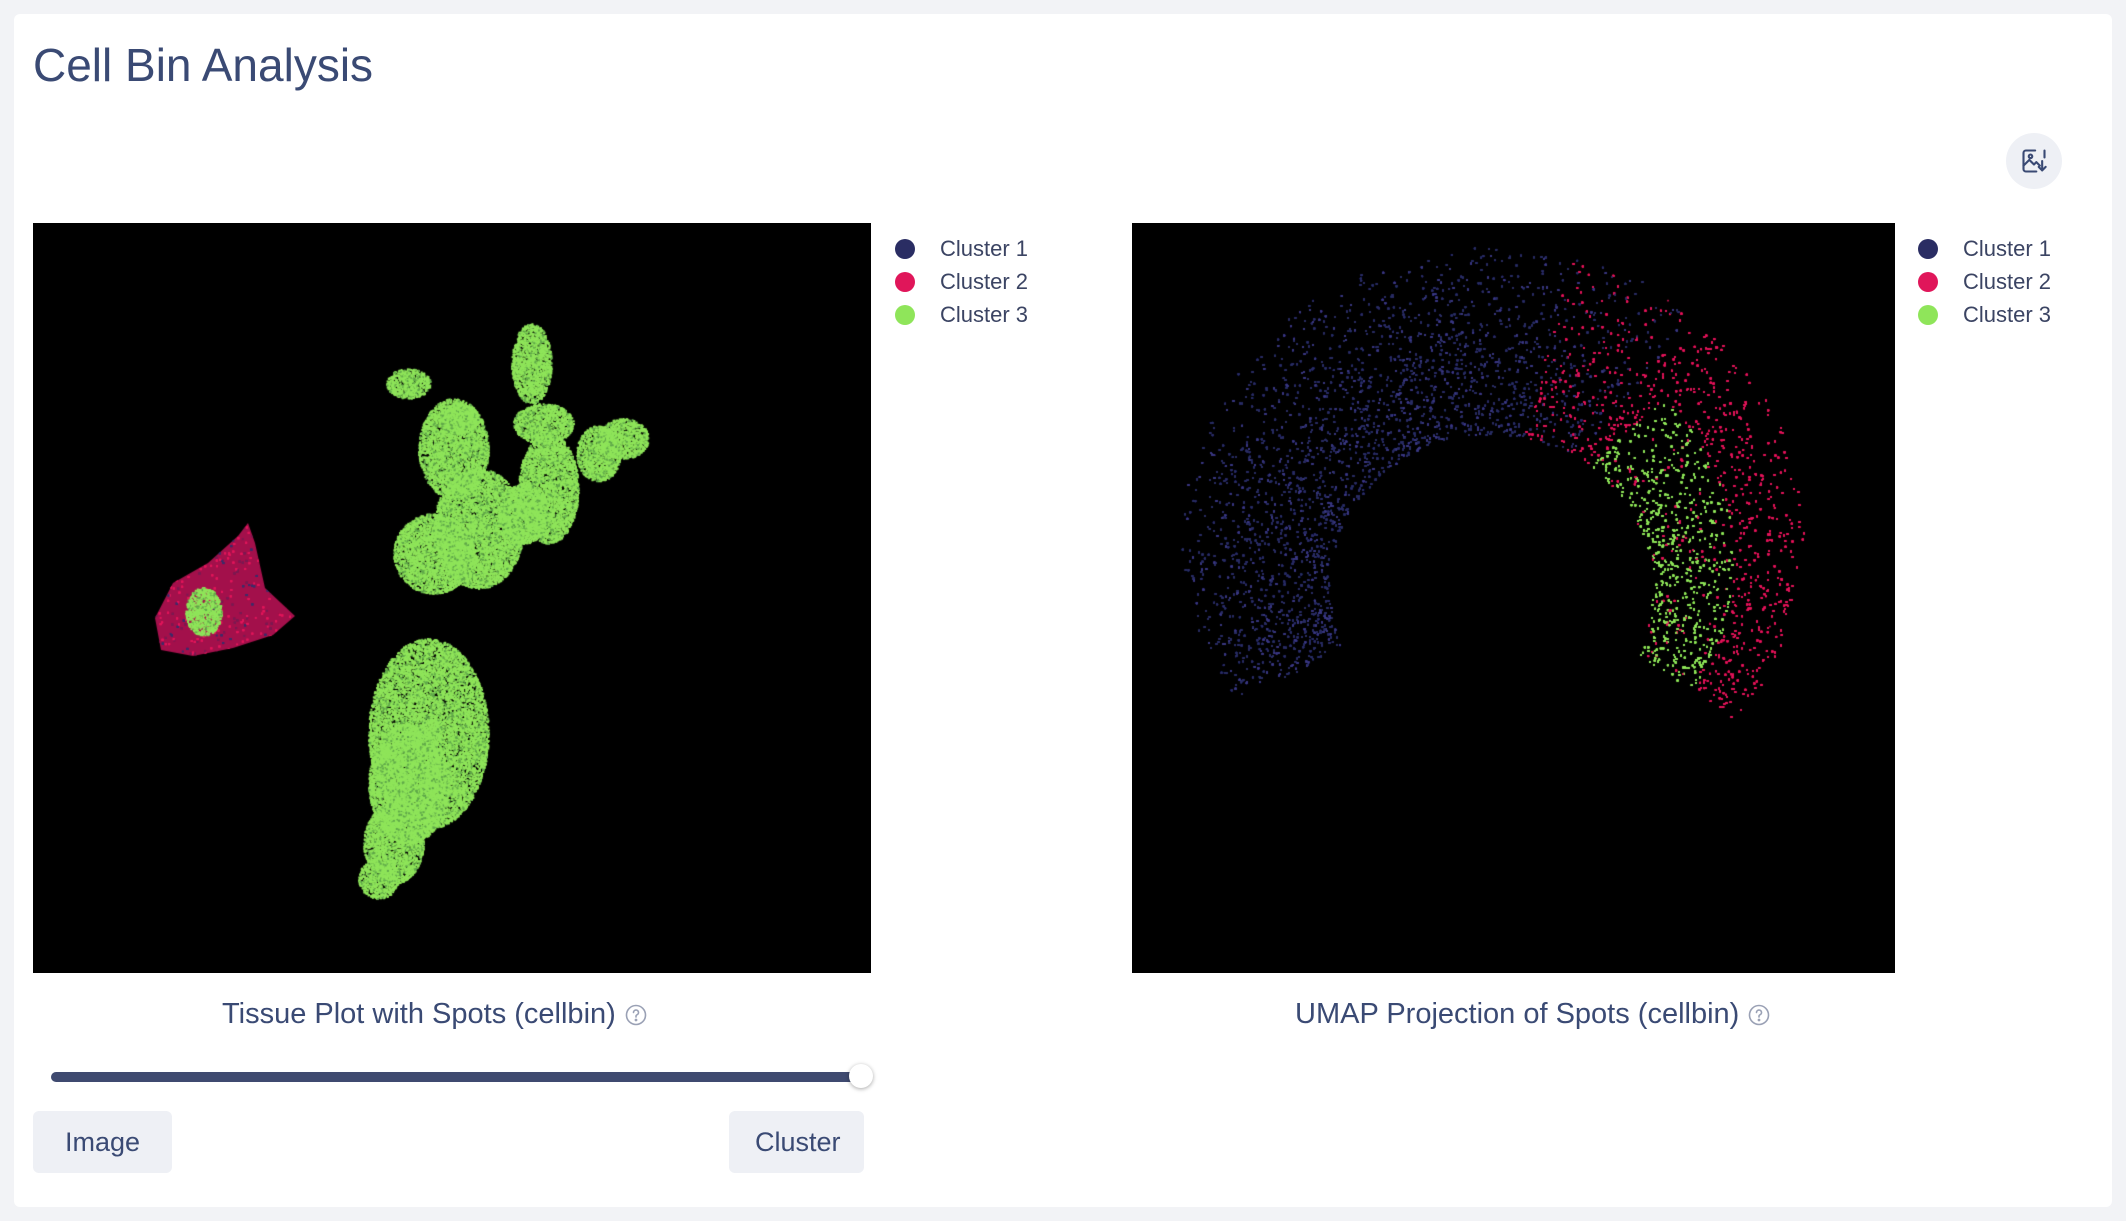 The height and width of the screenshot is (1221, 2126). What do you see at coordinates (203, 65) in the screenshot?
I see `page-title: Cell Bin Analysis` at bounding box center [203, 65].